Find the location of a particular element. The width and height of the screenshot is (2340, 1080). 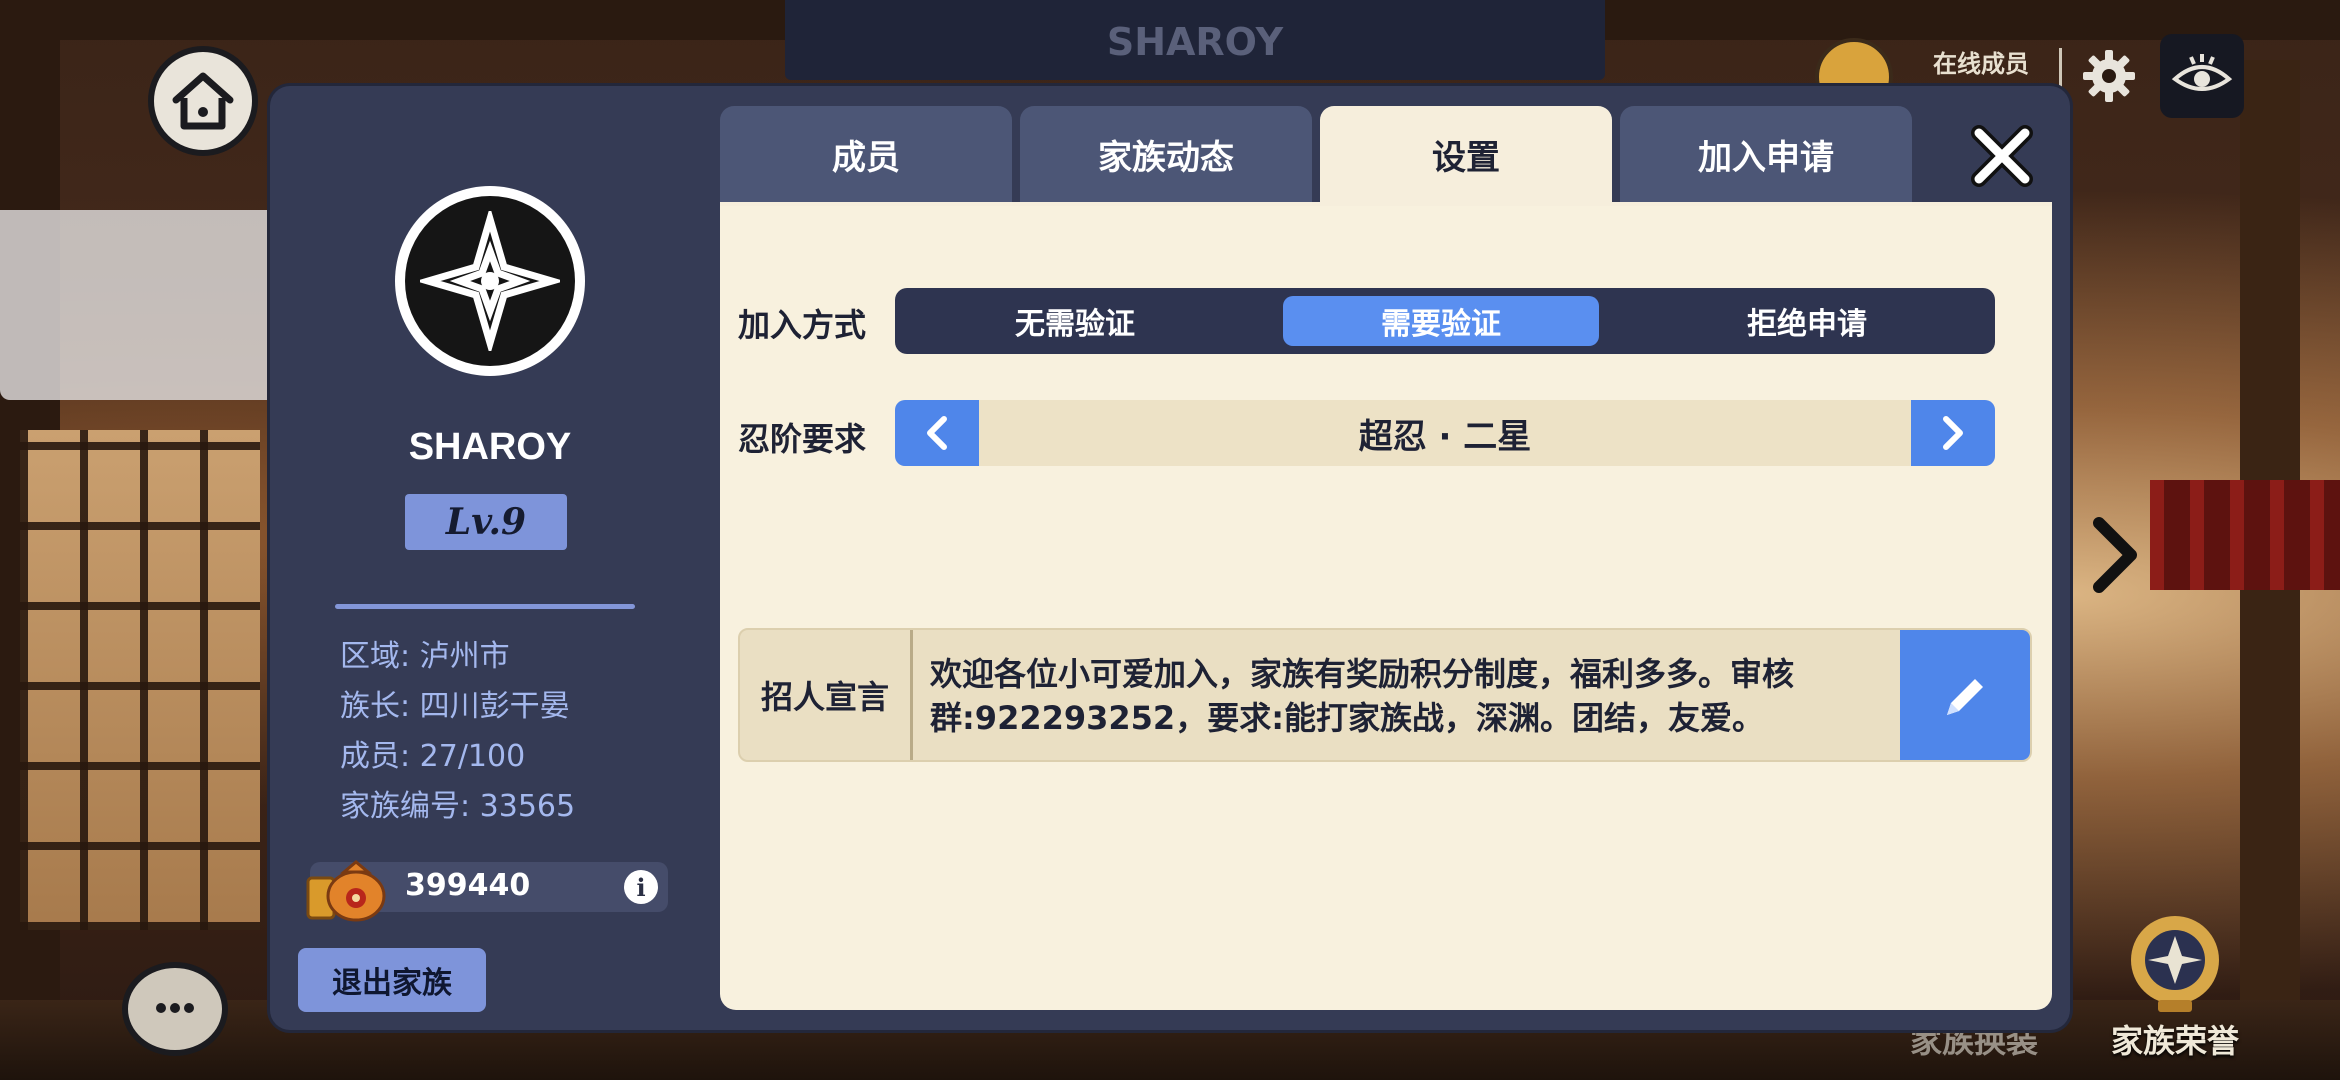

top-sign-board: SHAROY is located at coordinates (1195, 40).